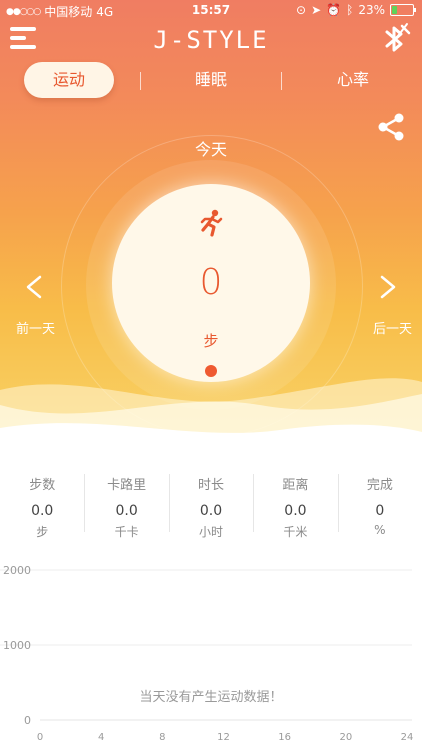 The image size is (422, 750). What do you see at coordinates (211, 532) in the screenshot?
I see `stat-unit: 小时` at bounding box center [211, 532].